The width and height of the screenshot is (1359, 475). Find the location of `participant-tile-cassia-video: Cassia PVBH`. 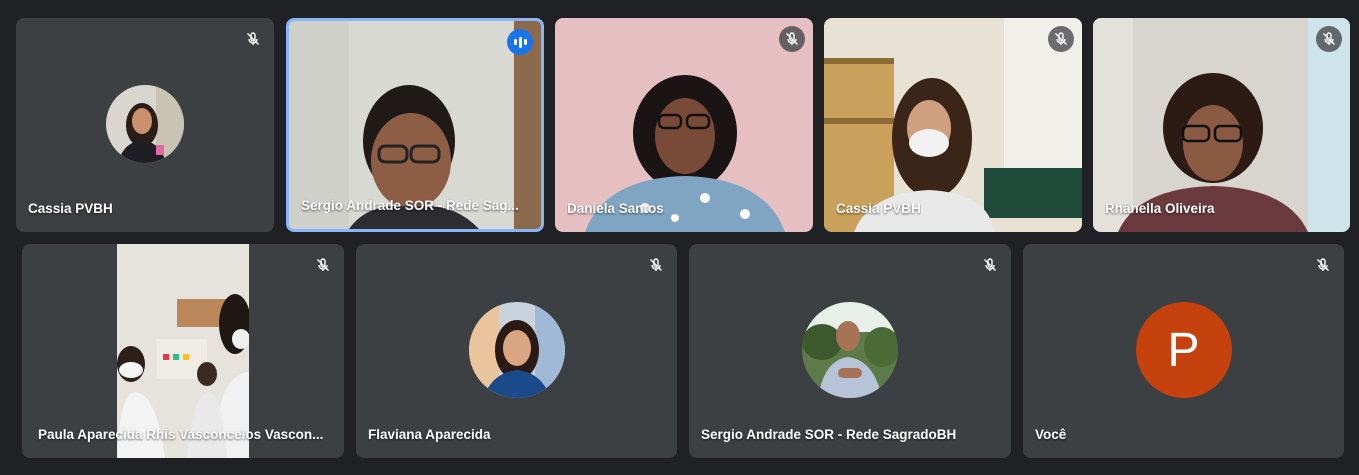

participant-tile-cassia-video: Cassia PVBH is located at coordinates (953, 125).